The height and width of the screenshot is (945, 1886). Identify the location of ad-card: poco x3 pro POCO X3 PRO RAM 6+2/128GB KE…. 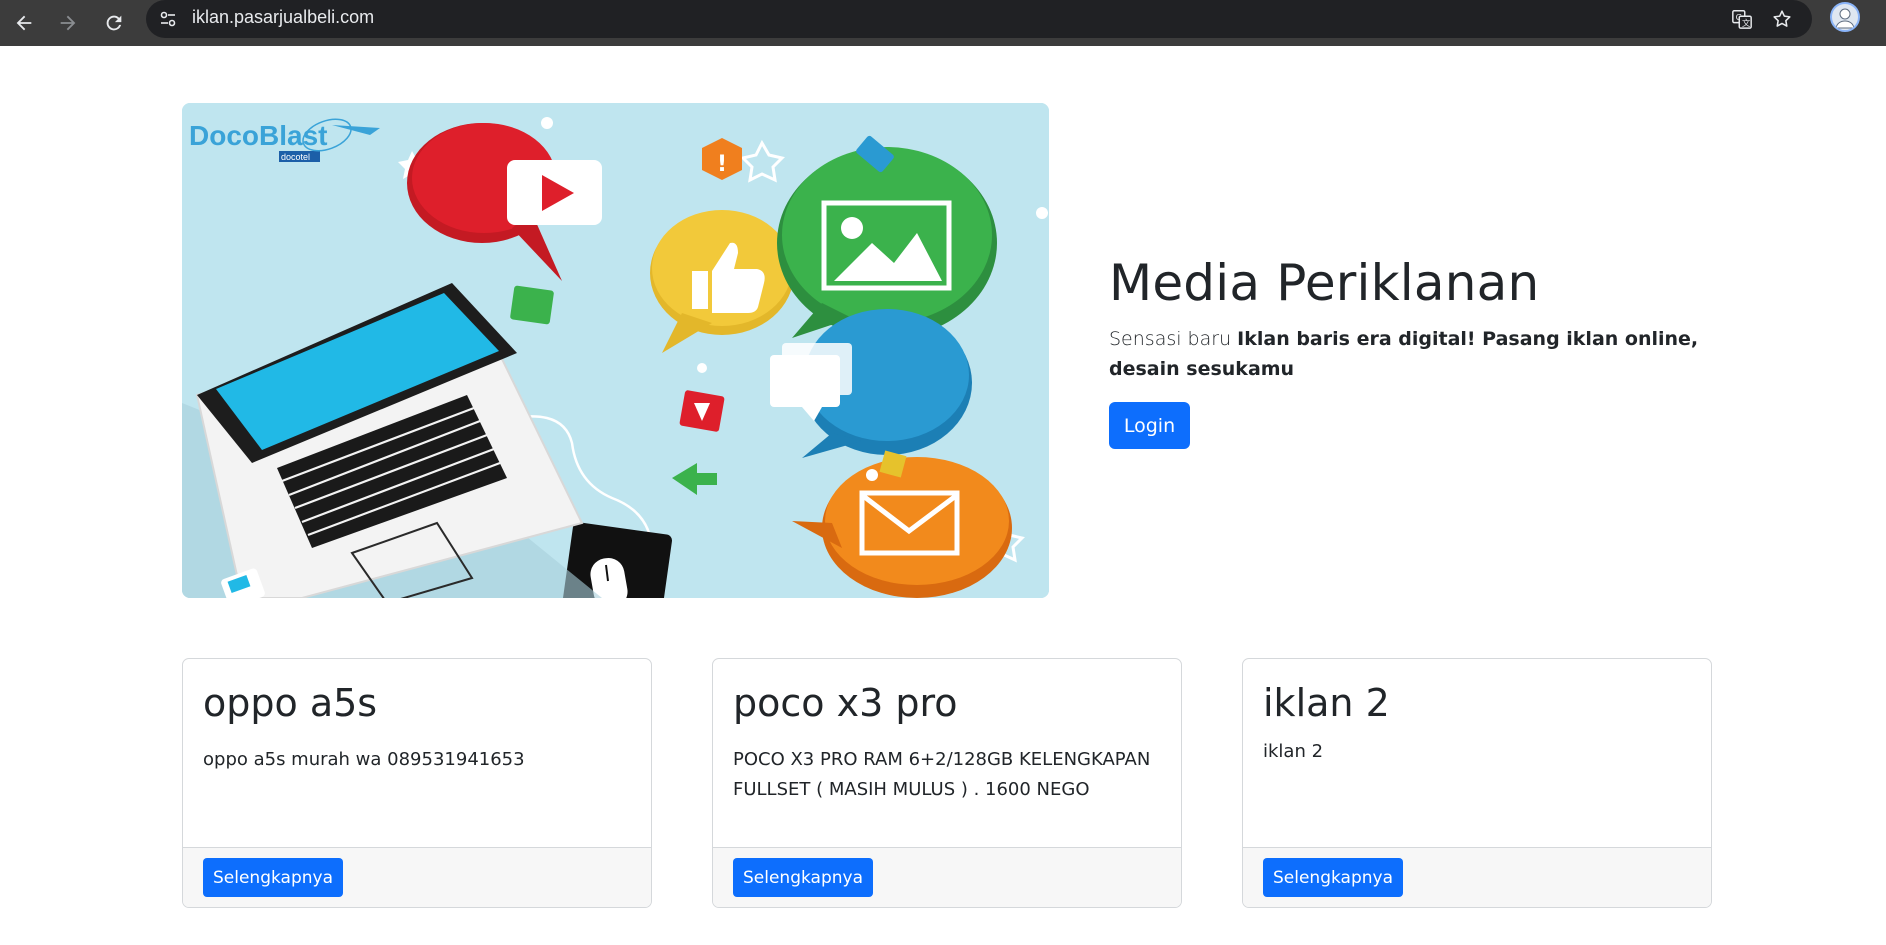
(947, 783).